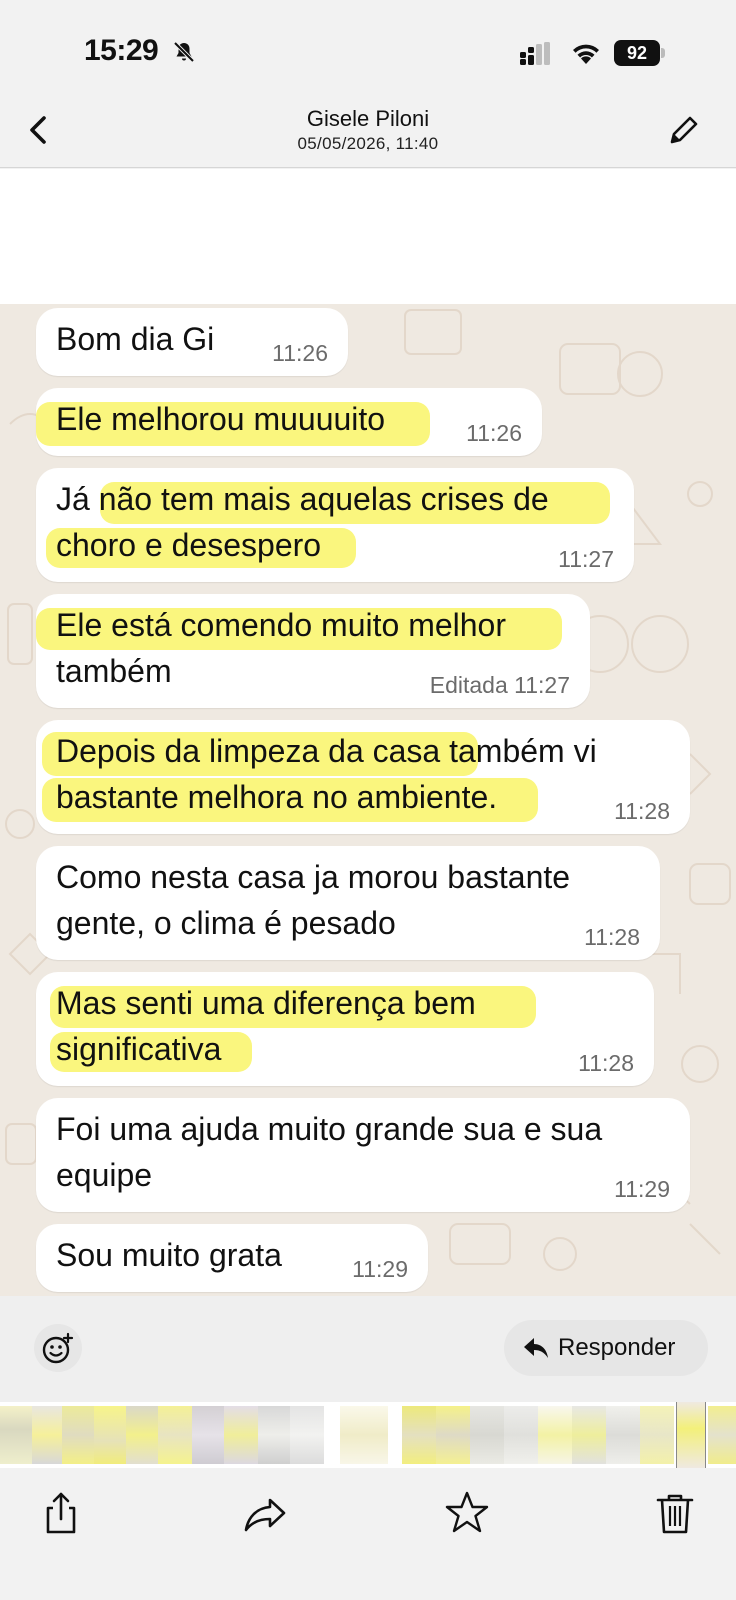 The height and width of the screenshot is (1600, 736). Describe the element at coordinates (184, 52) in the screenshot. I see `bell-slash-icon` at that location.